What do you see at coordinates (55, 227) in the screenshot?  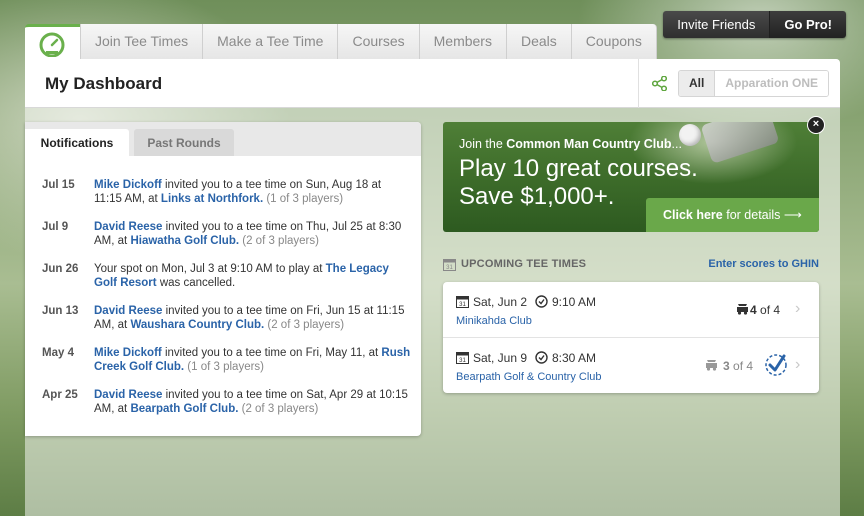 I see `notification-date: Jul 9` at bounding box center [55, 227].